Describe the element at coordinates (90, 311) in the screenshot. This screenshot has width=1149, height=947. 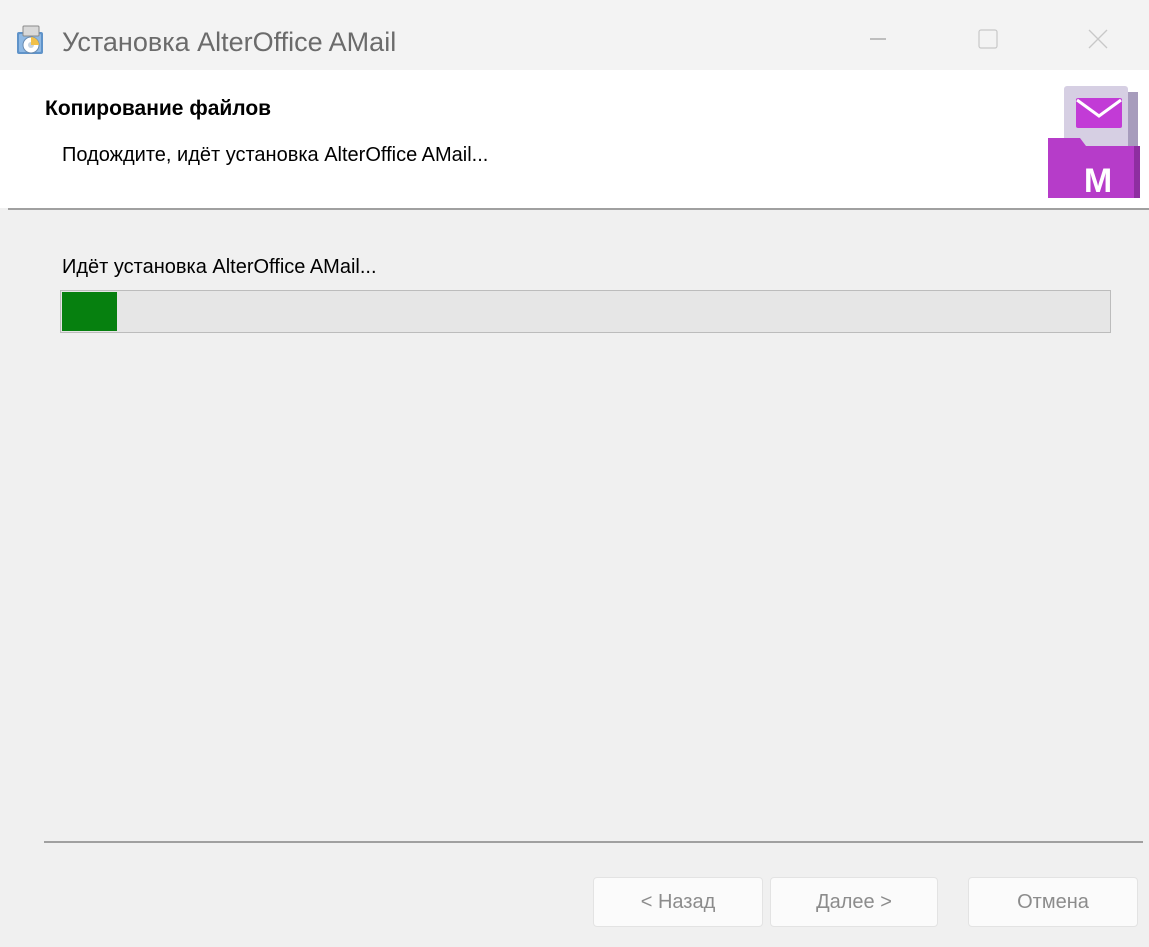
I see `progress-fill` at that location.